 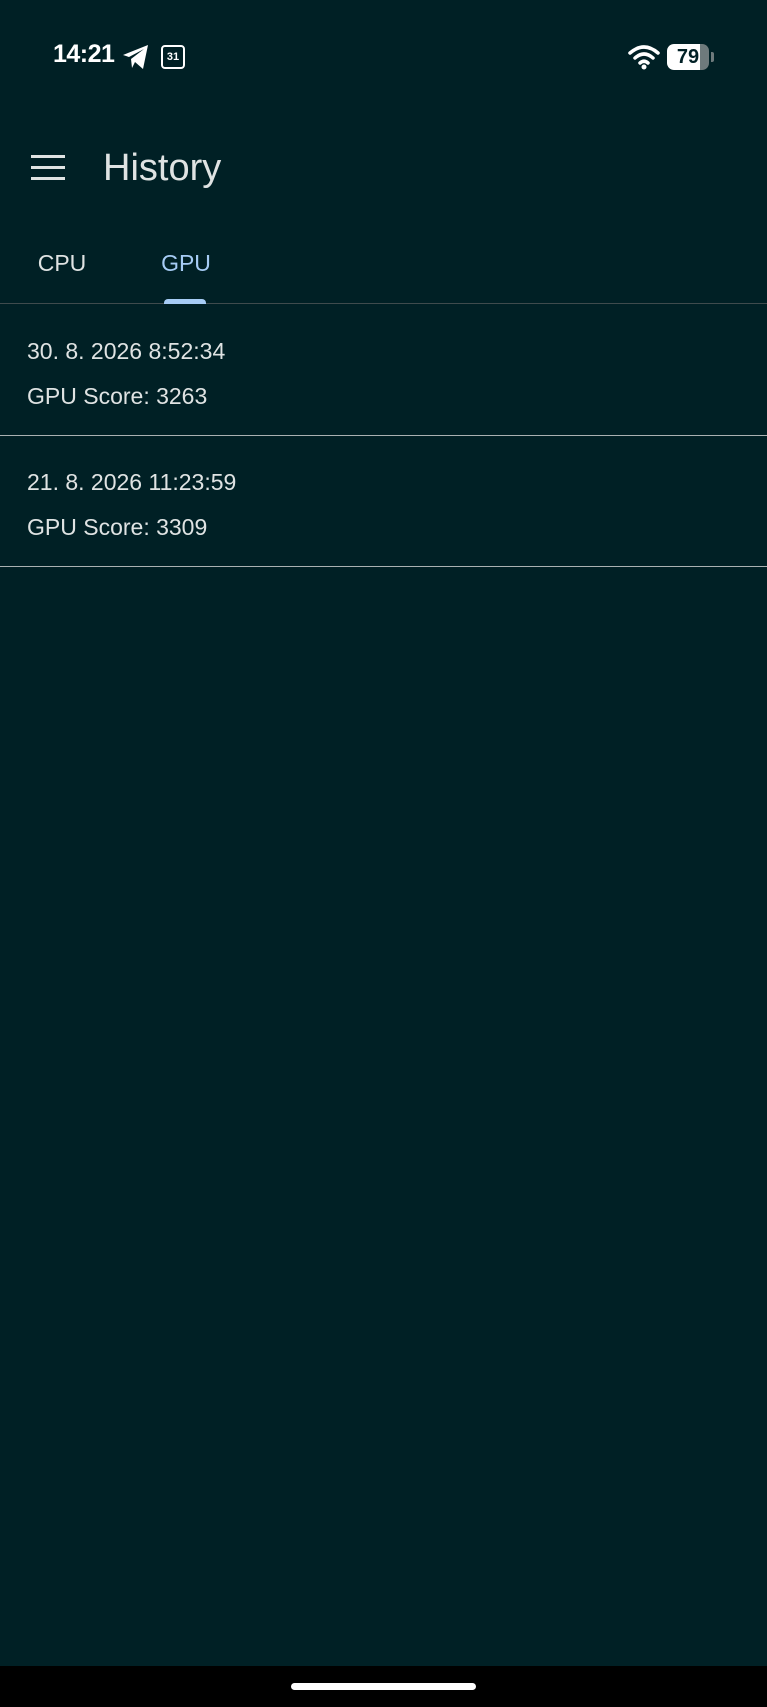 I want to click on status-bar: 14:21 31 79, so click(x=383, y=55).